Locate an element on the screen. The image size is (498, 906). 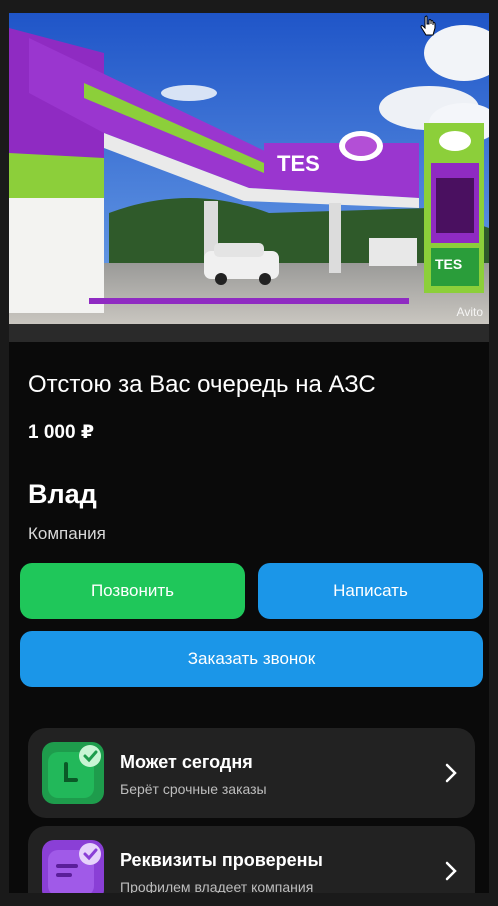
document-check-icon is located at coordinates (73, 866).